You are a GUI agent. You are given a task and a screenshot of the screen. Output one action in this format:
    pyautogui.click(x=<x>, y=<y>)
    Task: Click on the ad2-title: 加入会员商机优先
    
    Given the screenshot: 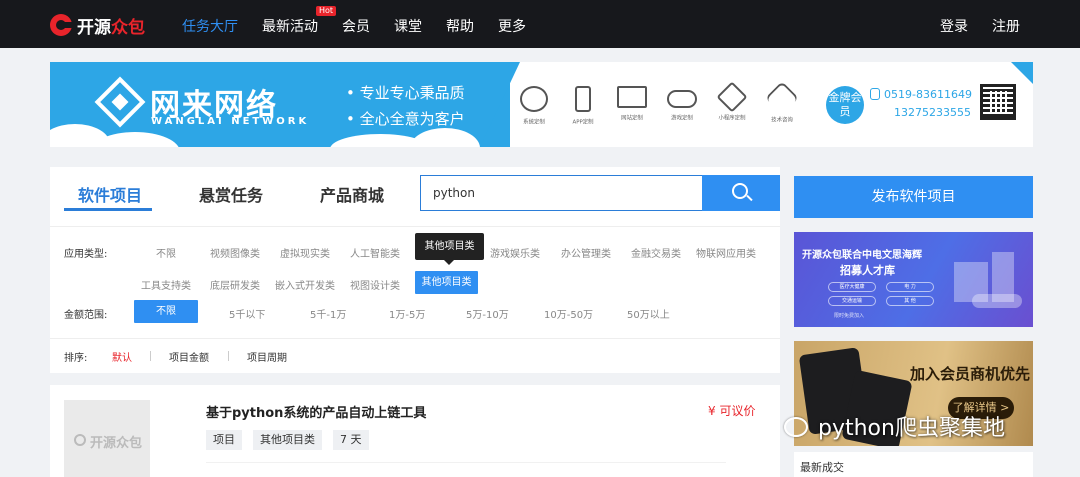 What is the action you would take?
    pyautogui.click(x=970, y=374)
    